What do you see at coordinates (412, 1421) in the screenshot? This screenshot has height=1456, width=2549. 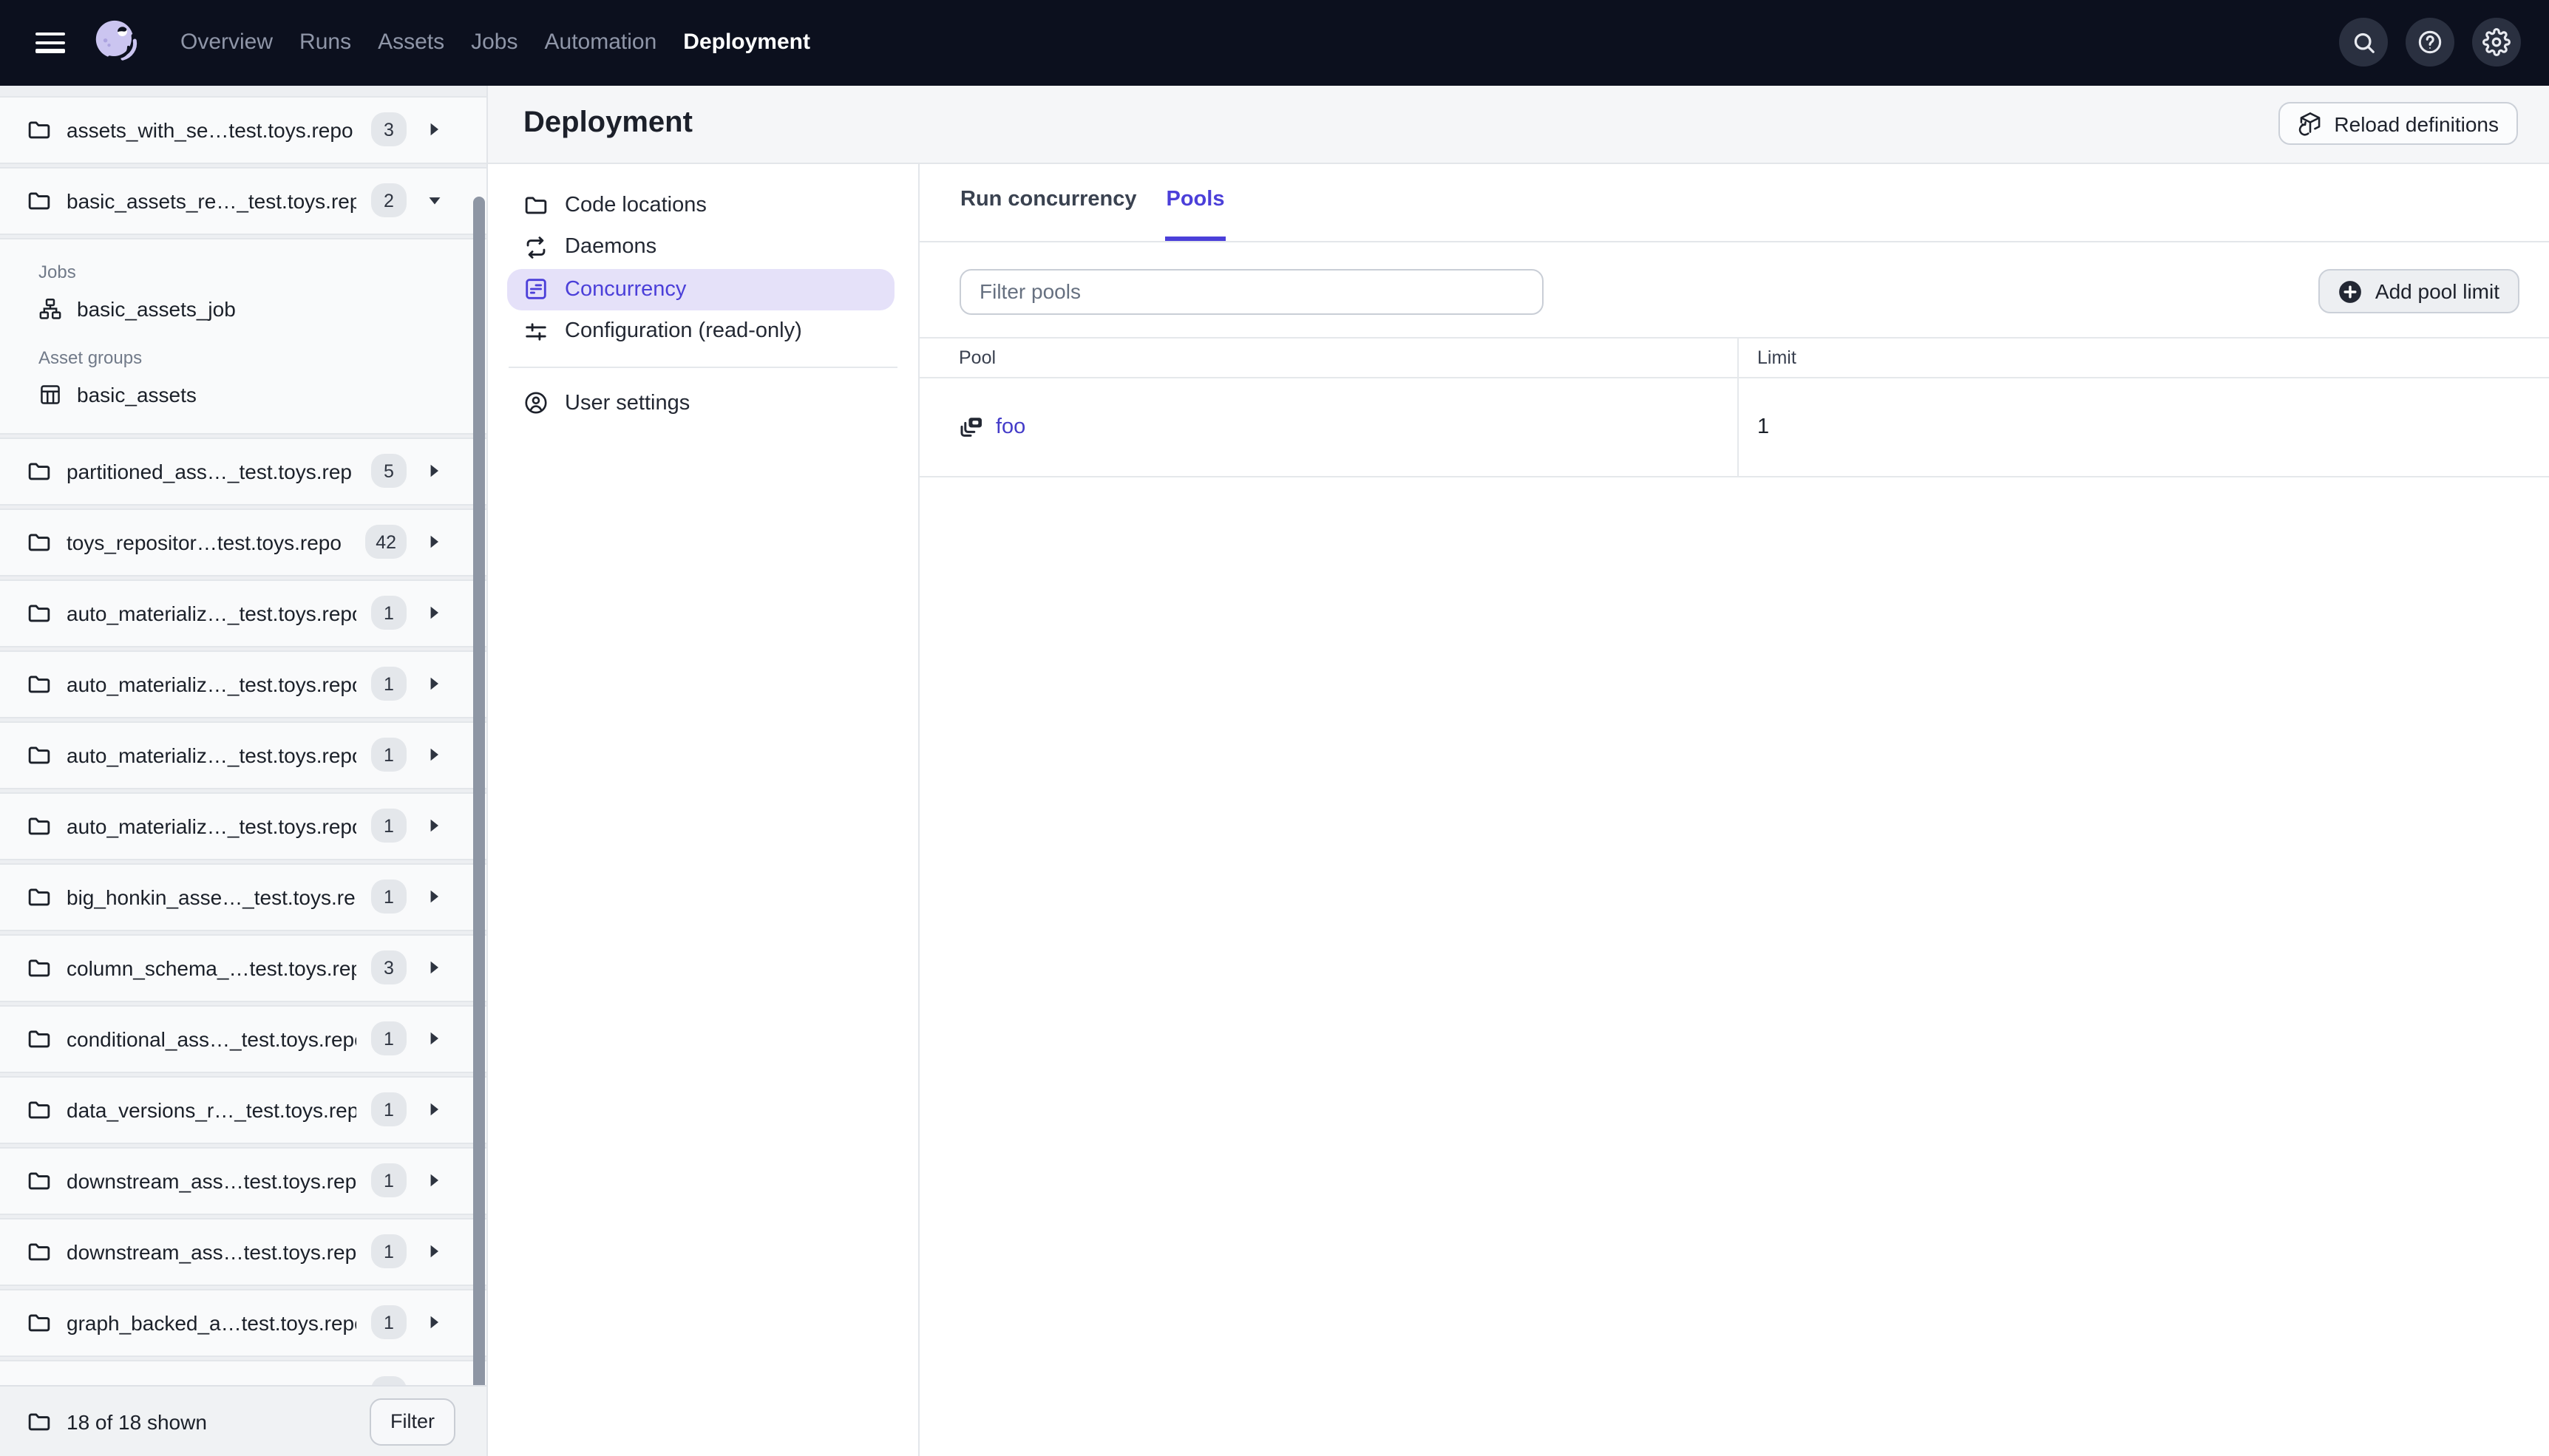 I see `filter-locations-button: Filter` at bounding box center [412, 1421].